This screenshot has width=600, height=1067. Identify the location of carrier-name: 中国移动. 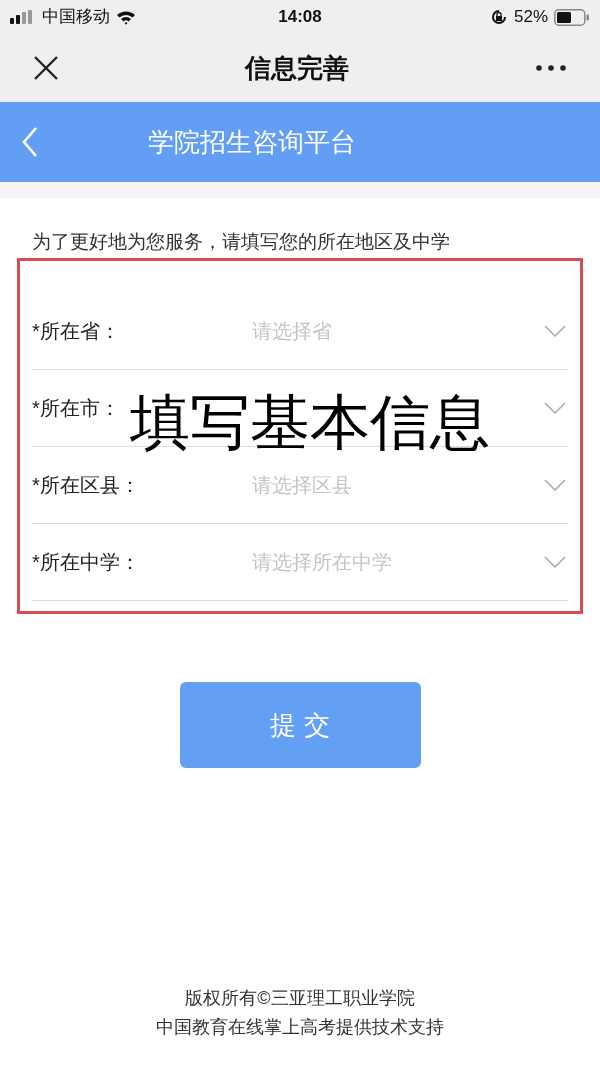
(76, 17).